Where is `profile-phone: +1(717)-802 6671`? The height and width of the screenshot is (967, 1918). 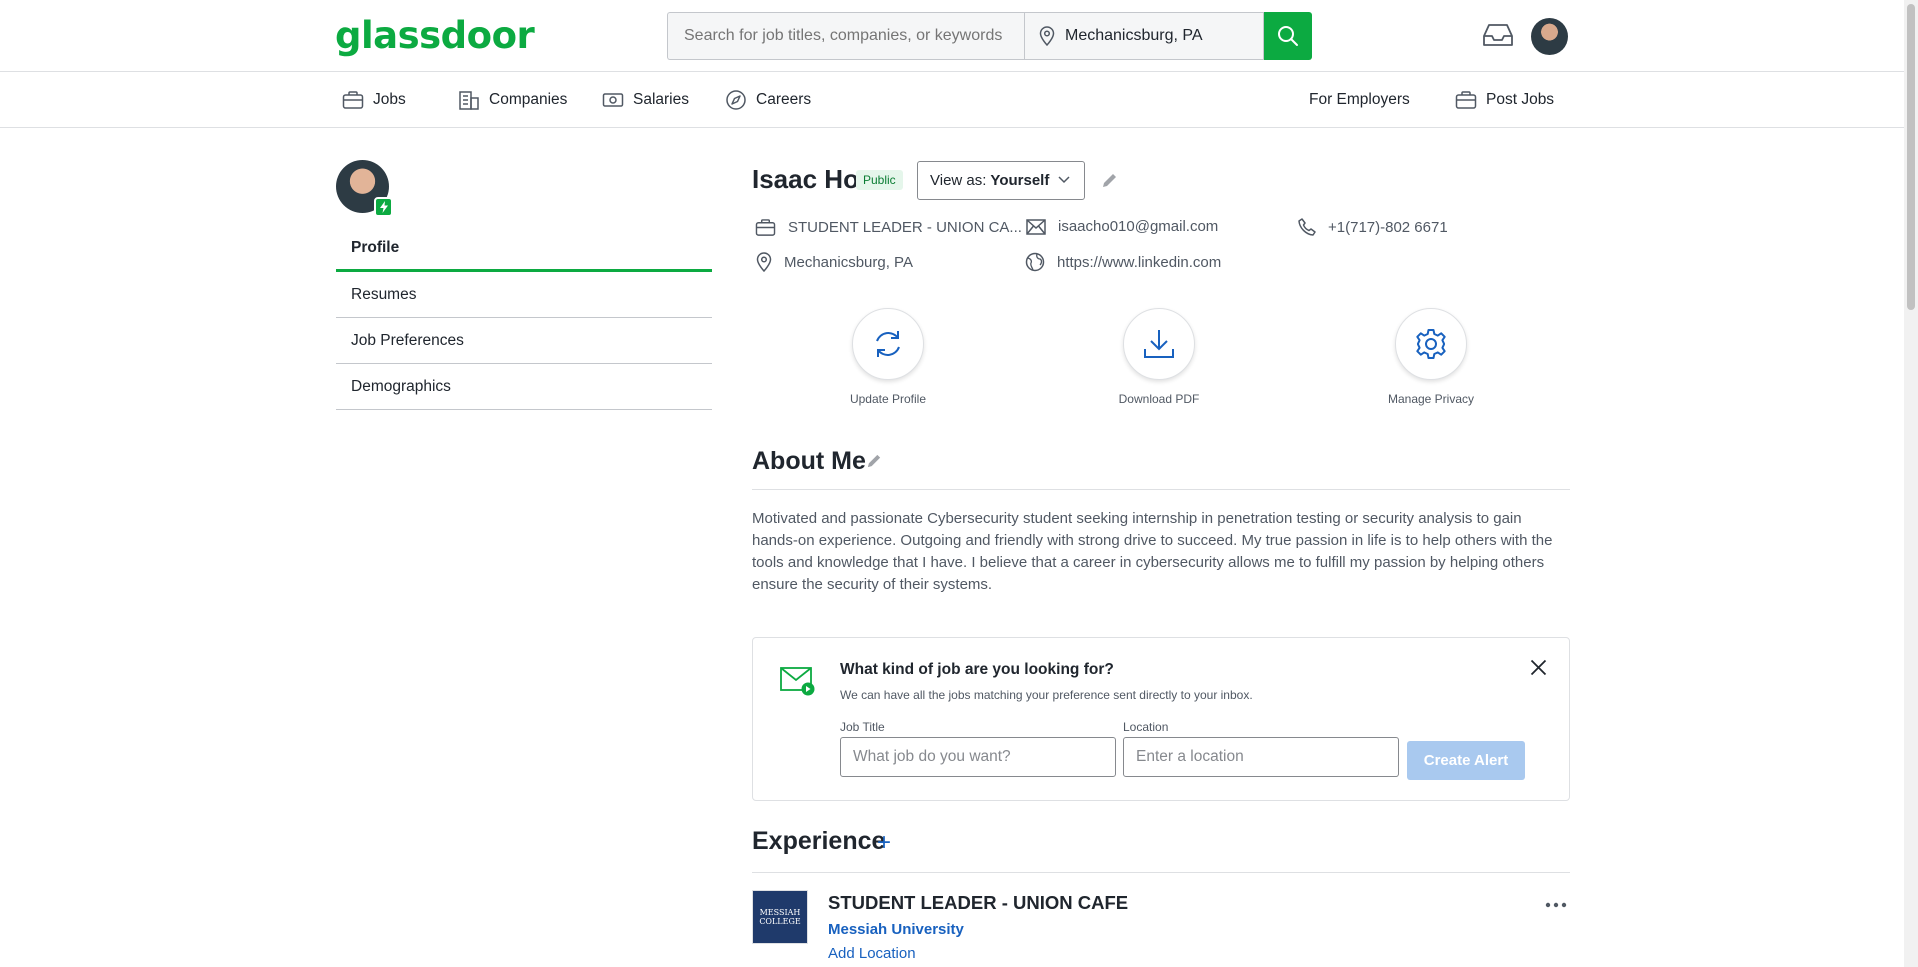 profile-phone: +1(717)-802 6671 is located at coordinates (1388, 227).